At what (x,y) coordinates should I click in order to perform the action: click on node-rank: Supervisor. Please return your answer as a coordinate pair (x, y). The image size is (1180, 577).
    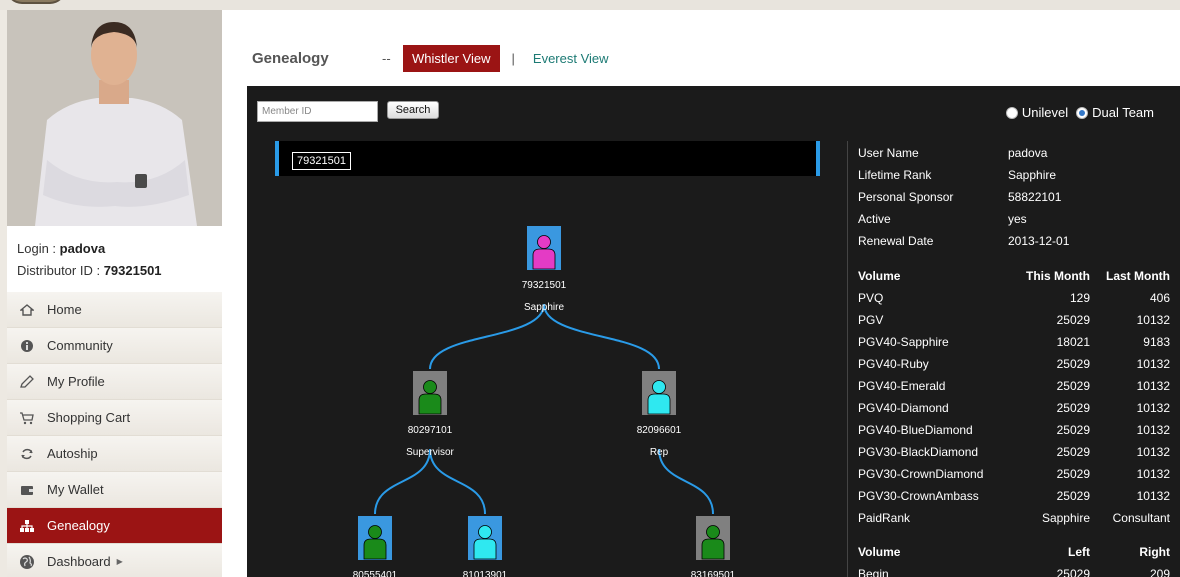
    Looking at the image, I should click on (430, 452).